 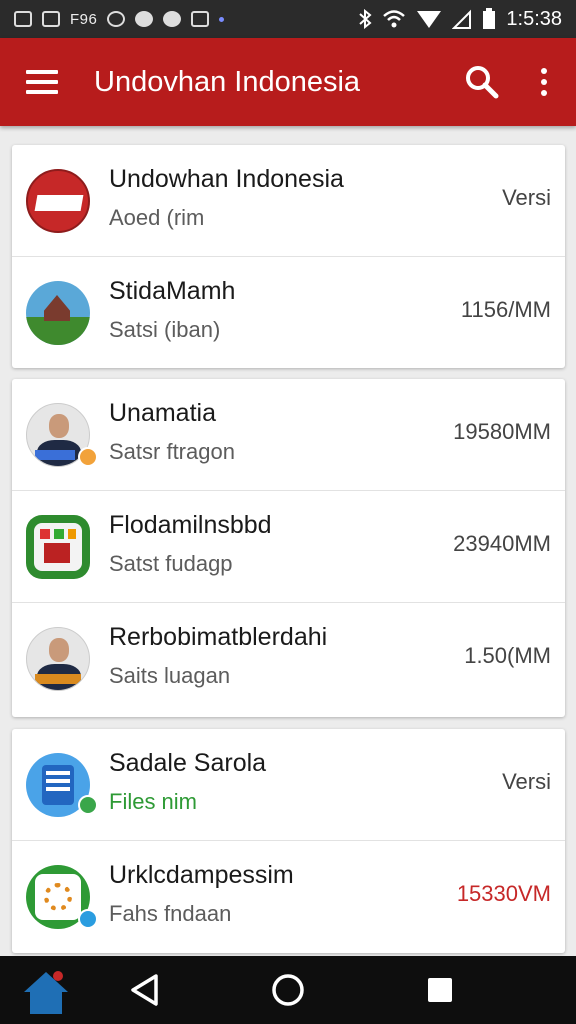 I want to click on item-title: Sadale Sarola, so click(x=188, y=763).